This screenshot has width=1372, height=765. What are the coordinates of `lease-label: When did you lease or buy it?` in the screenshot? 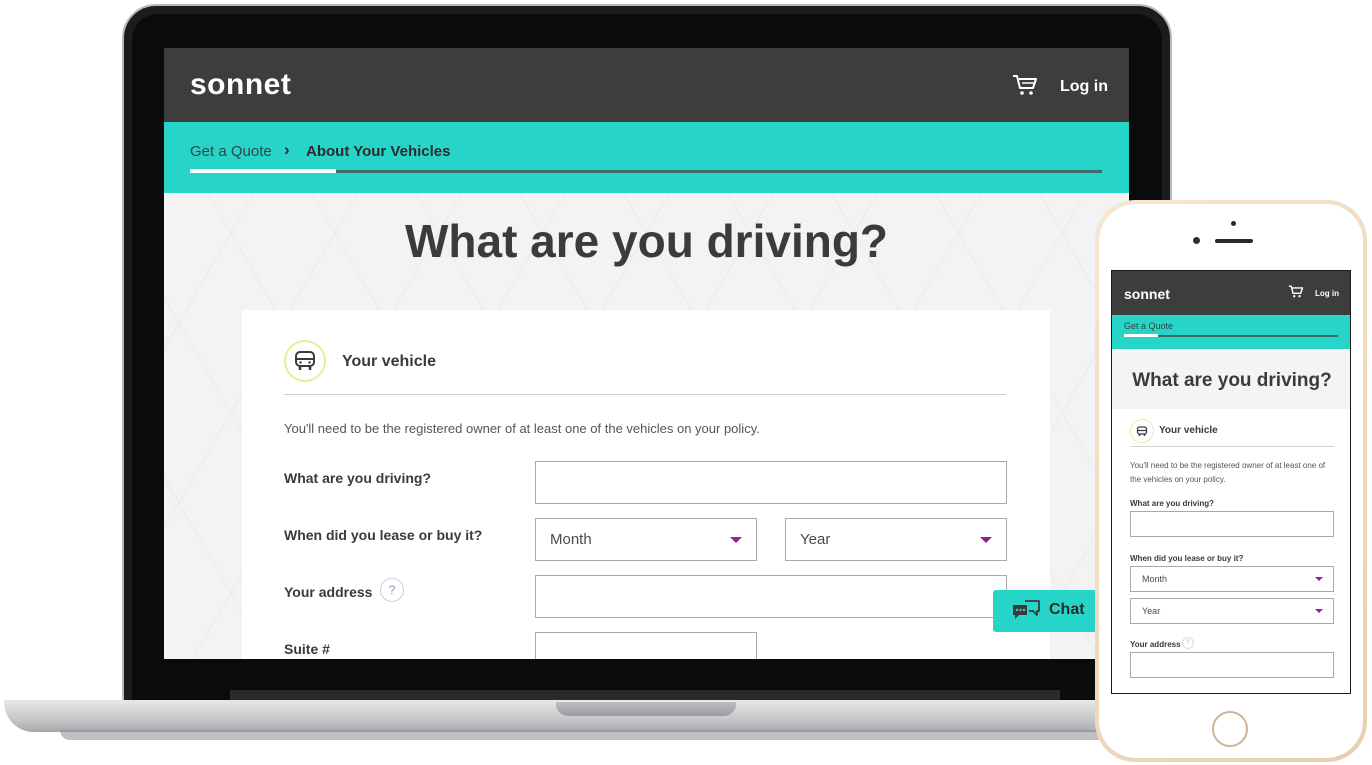 It's located at (383, 535).